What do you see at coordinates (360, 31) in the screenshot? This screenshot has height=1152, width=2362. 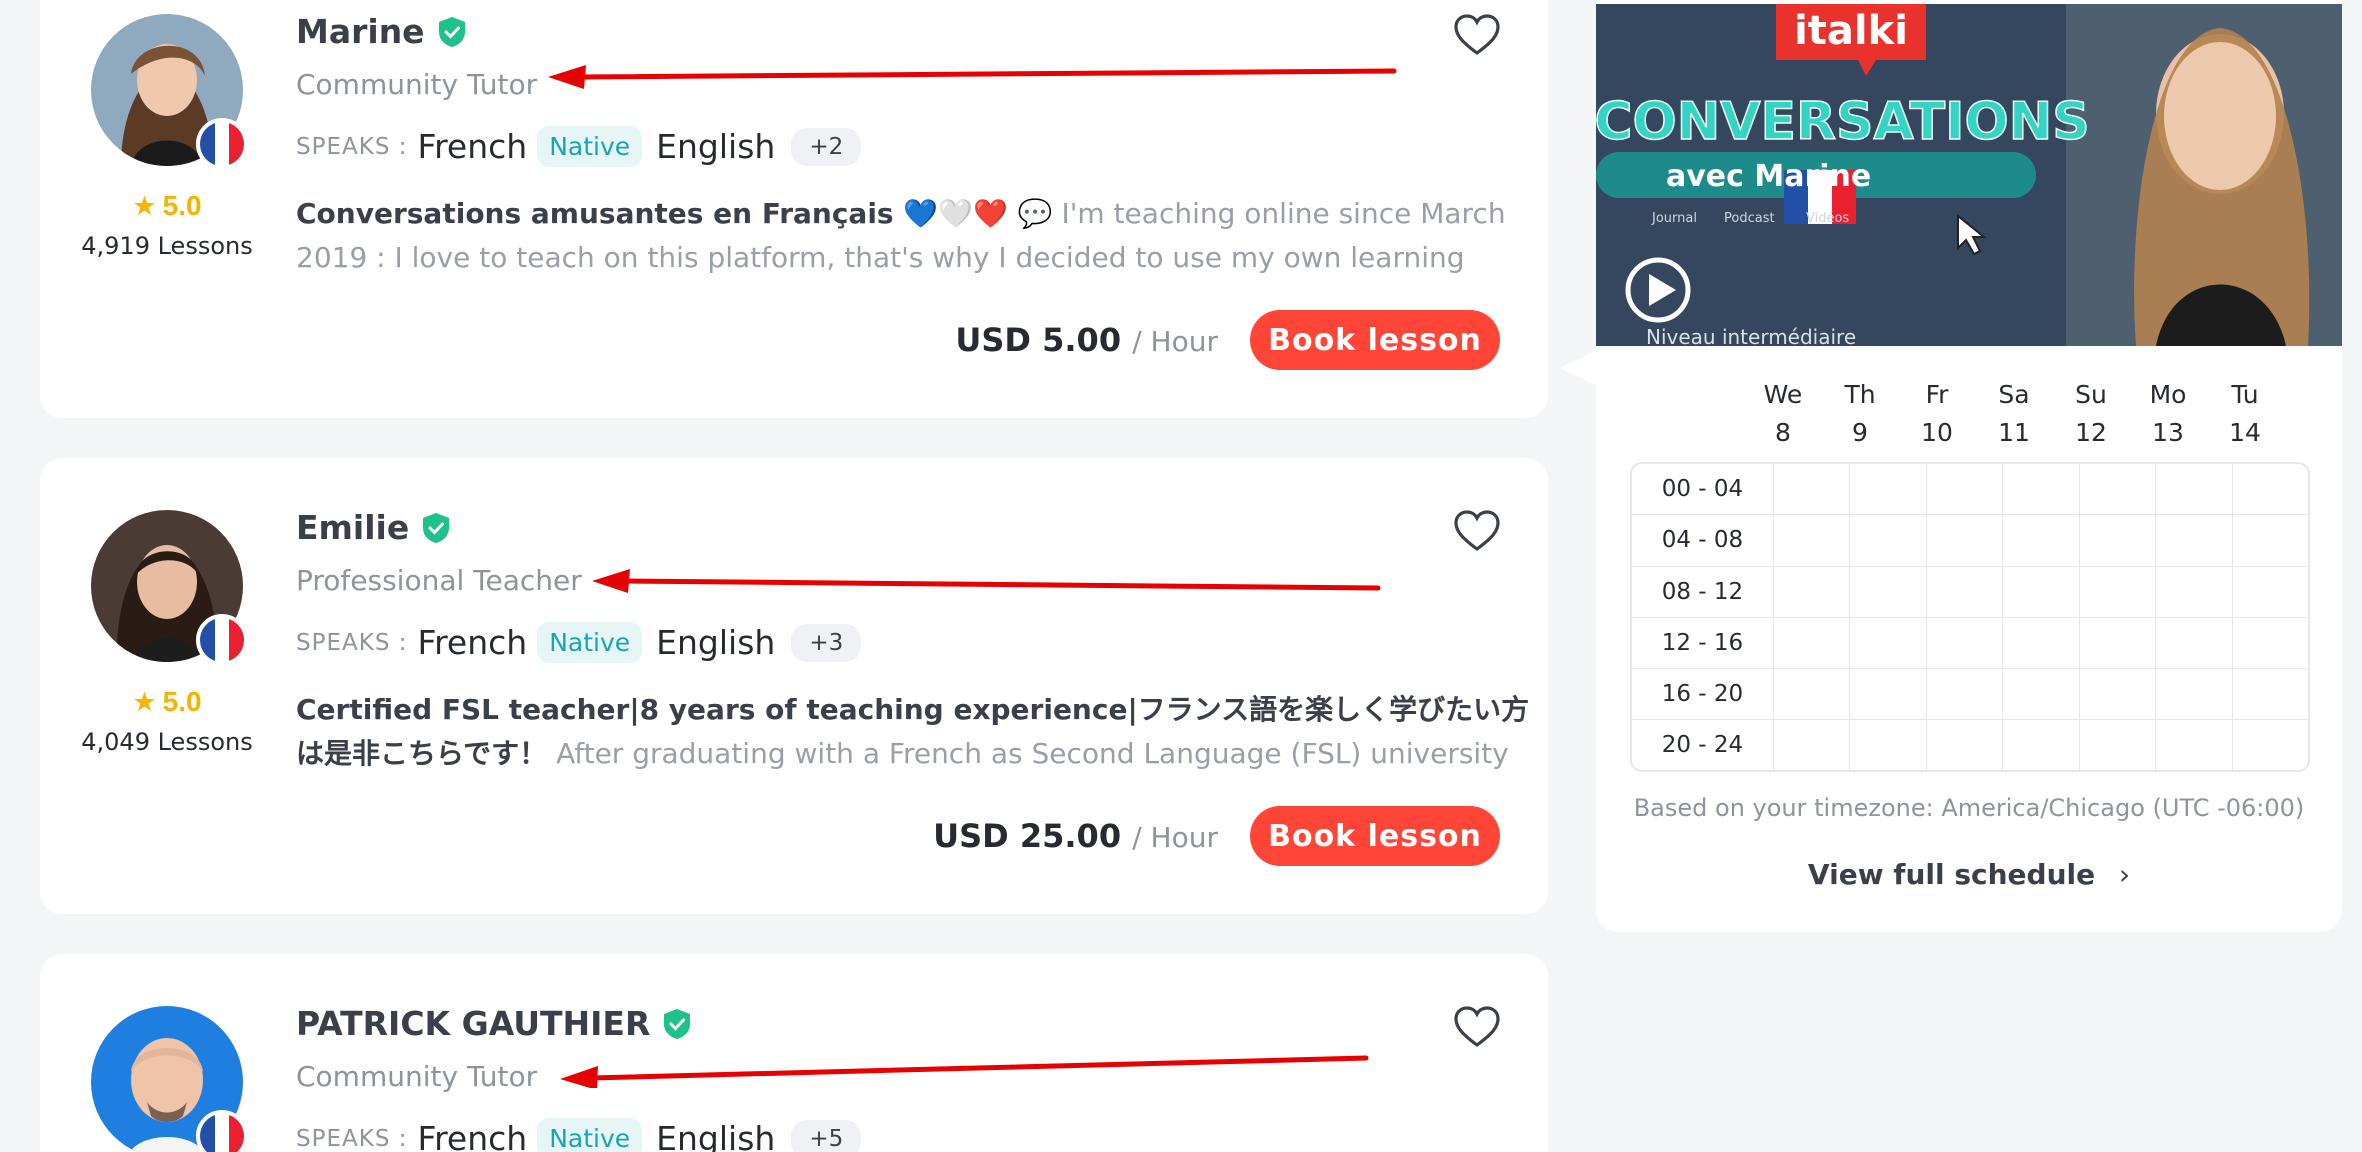 I see `tutor-name: Marine` at bounding box center [360, 31].